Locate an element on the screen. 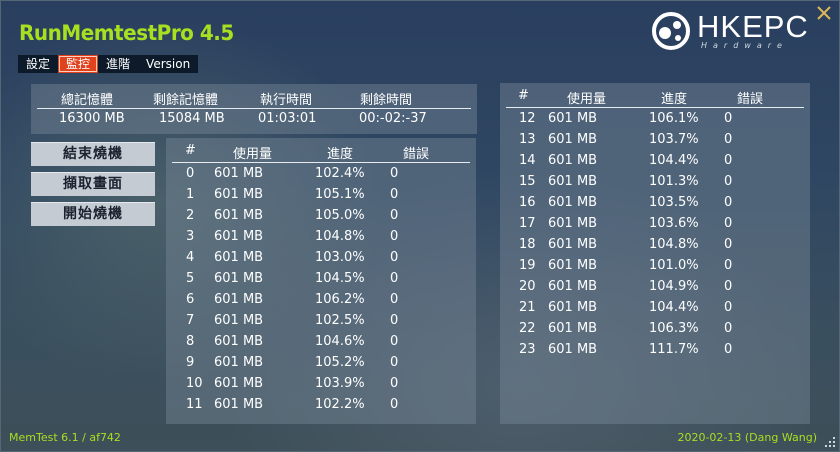 Image resolution: width=840 pixels, height=452 pixels. col-errors-header: 錯誤 is located at coordinates (416, 154).